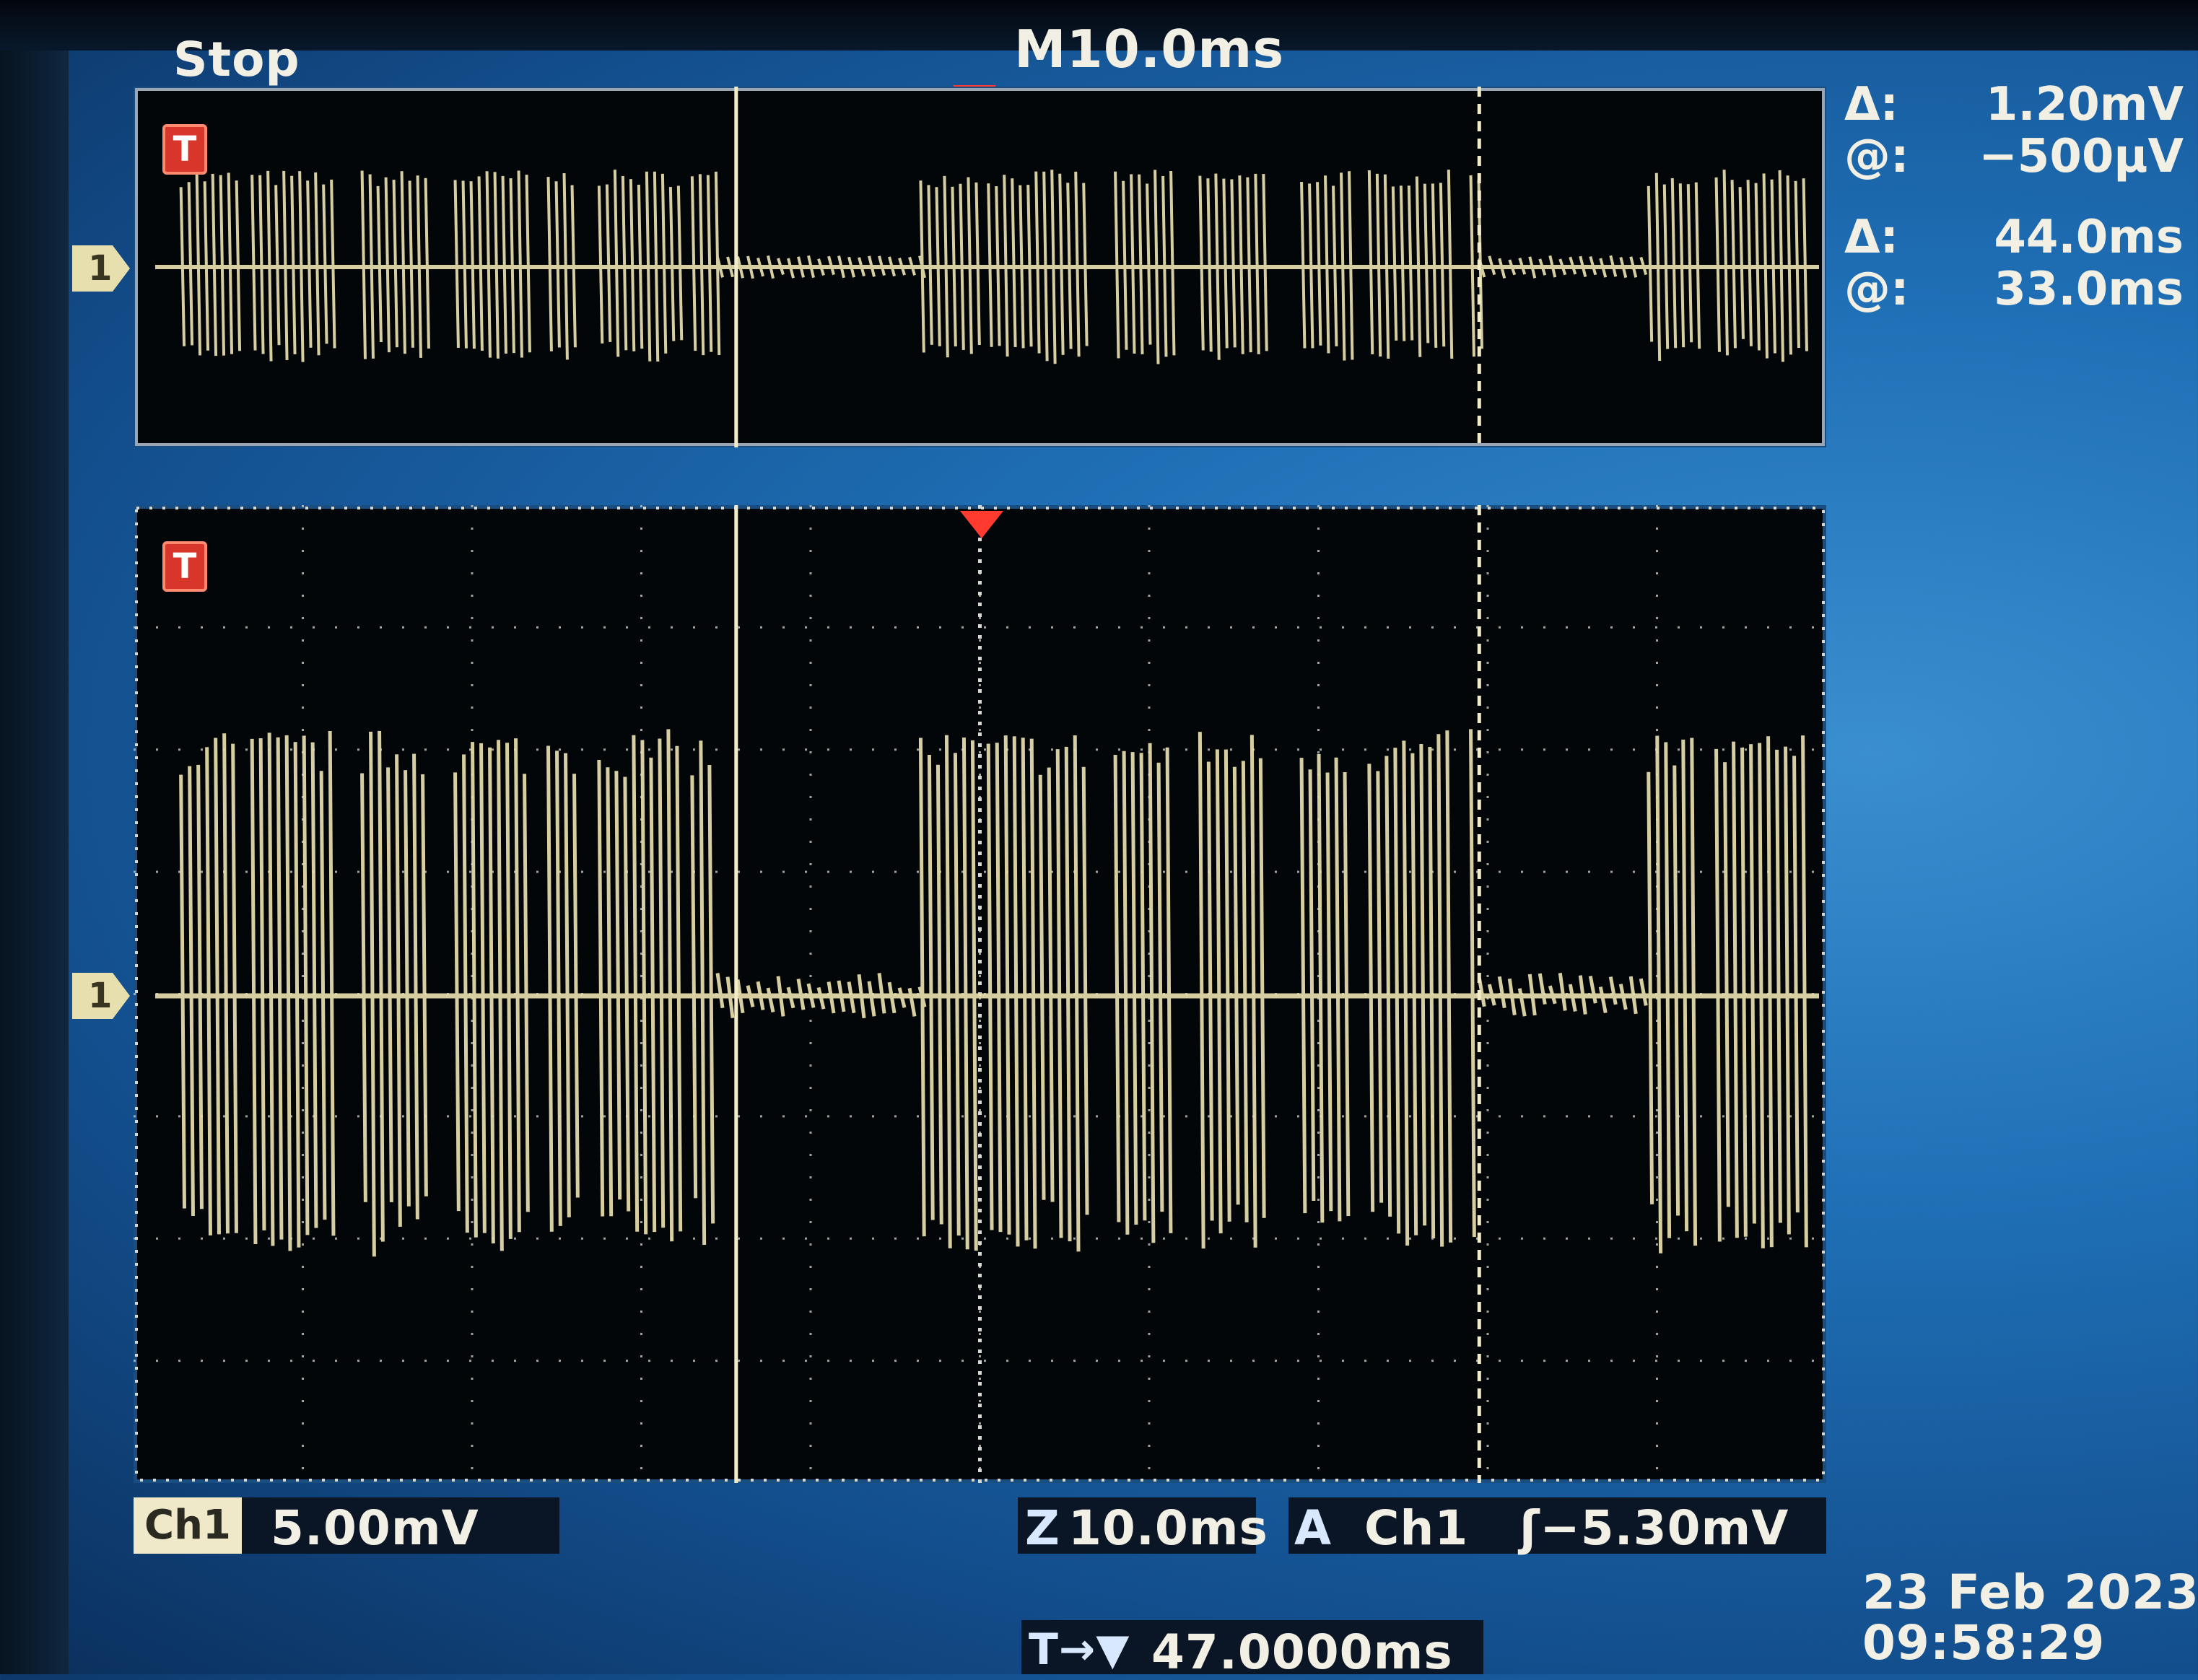 The image size is (2198, 1680). What do you see at coordinates (2084, 104) in the screenshot?
I see `voltage-delta-value: 1.20mV` at bounding box center [2084, 104].